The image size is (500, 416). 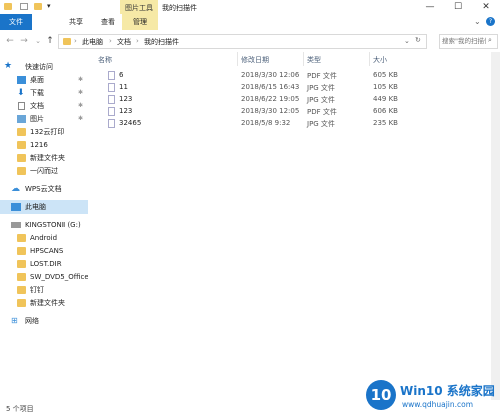 What do you see at coordinates (24, 6) in the screenshot?
I see `properties-icon` at bounding box center [24, 6].